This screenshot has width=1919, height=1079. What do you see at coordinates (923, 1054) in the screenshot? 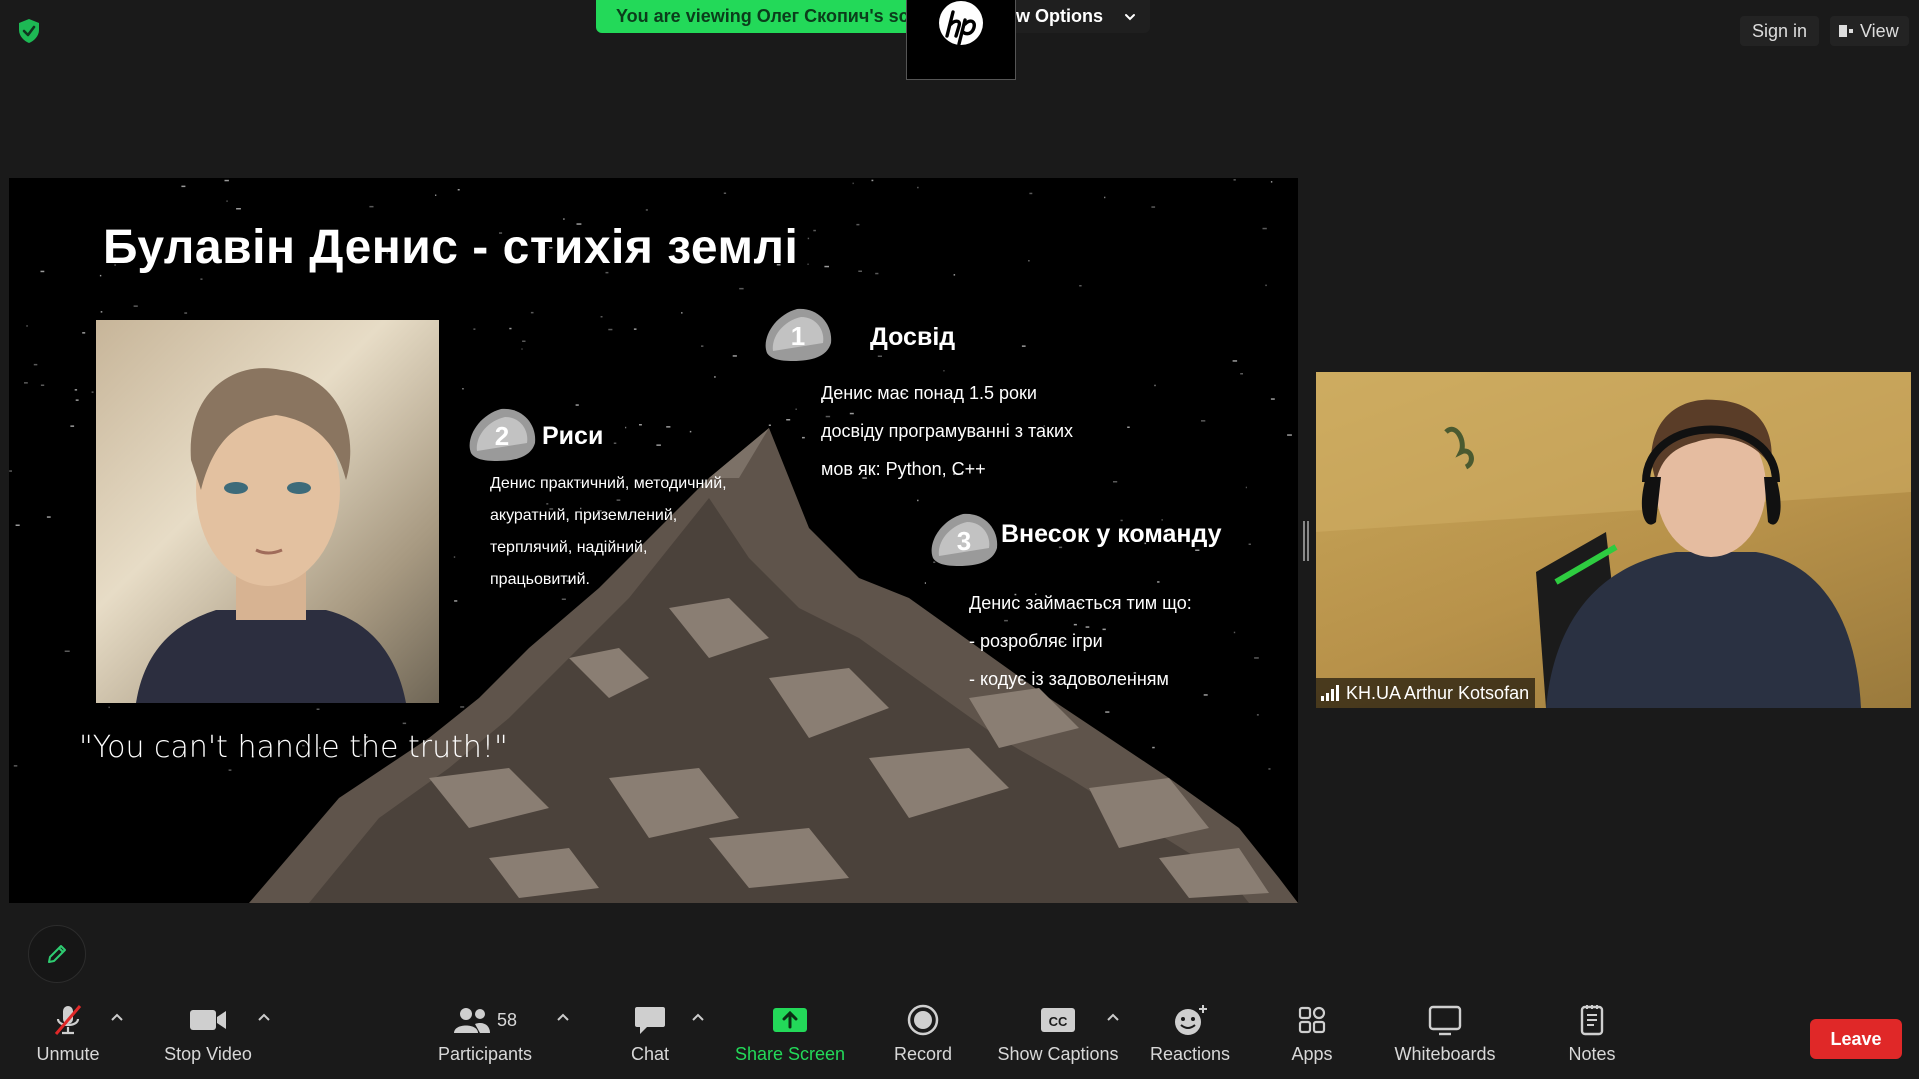
I see `record-label: Record` at bounding box center [923, 1054].